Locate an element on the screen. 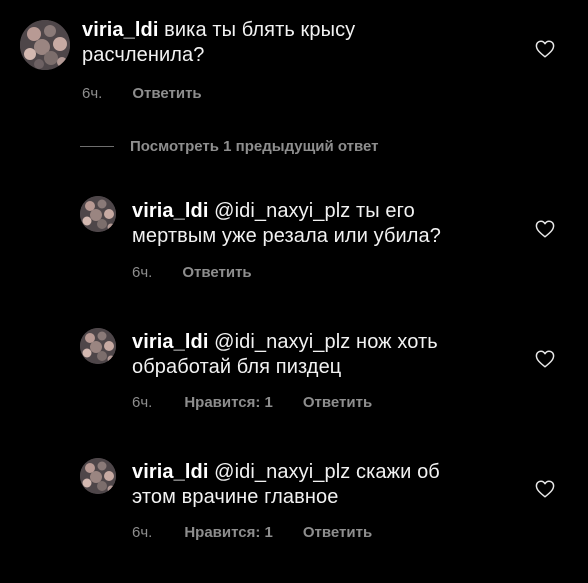 The height and width of the screenshot is (583, 588). comment-username: viria_ldi is located at coordinates (120, 30).